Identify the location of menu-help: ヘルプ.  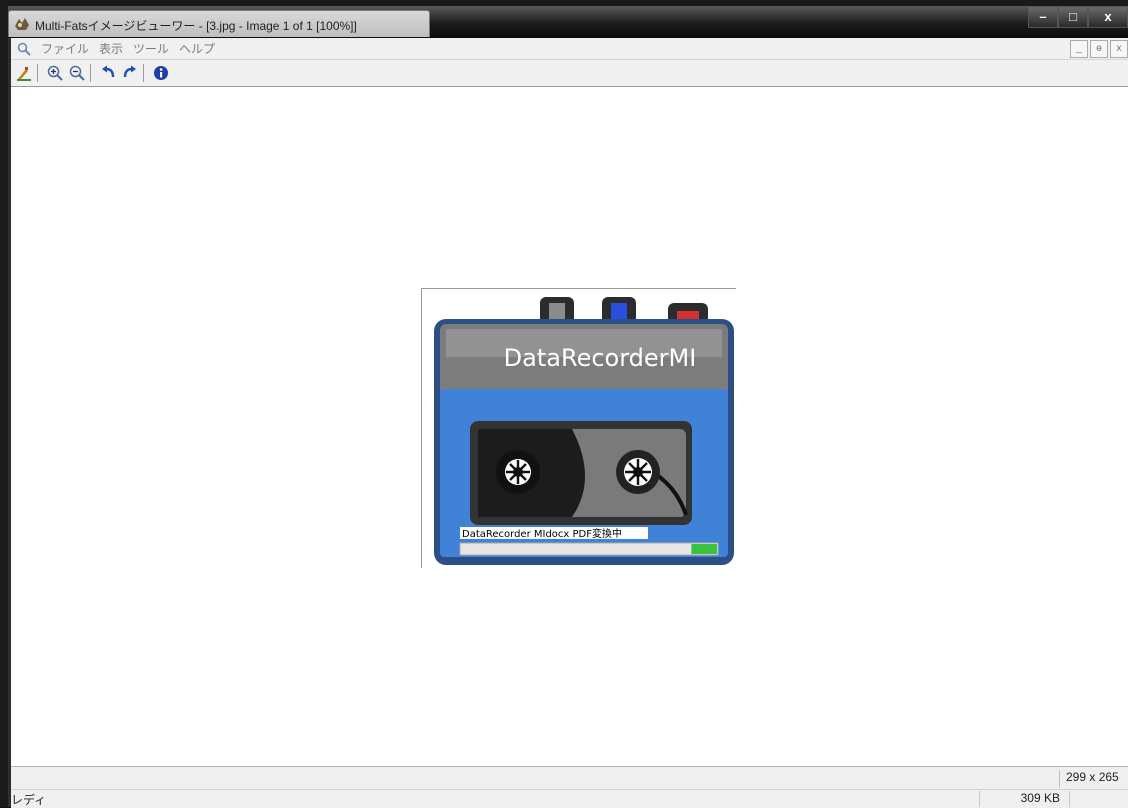
(197, 48).